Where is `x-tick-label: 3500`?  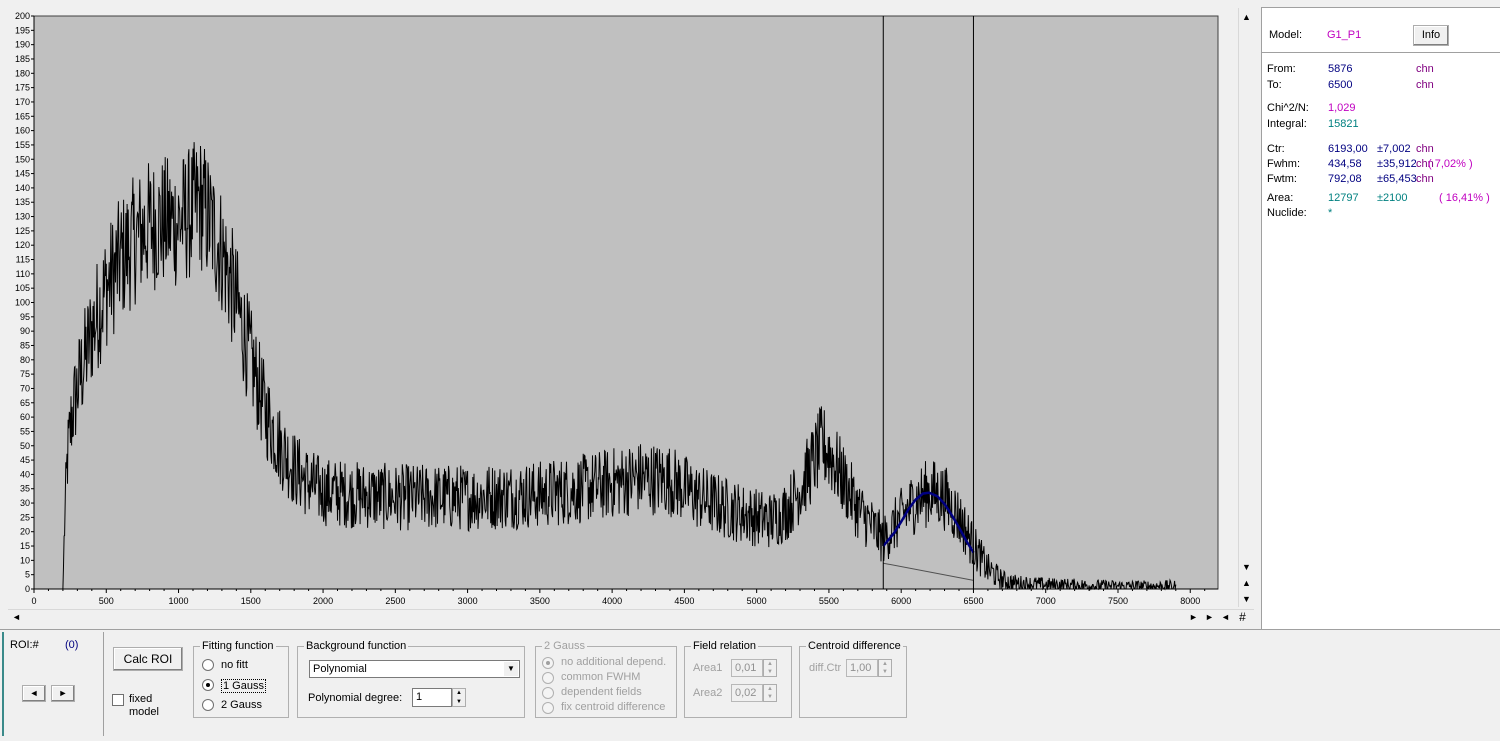
x-tick-label: 3500 is located at coordinates (540, 601).